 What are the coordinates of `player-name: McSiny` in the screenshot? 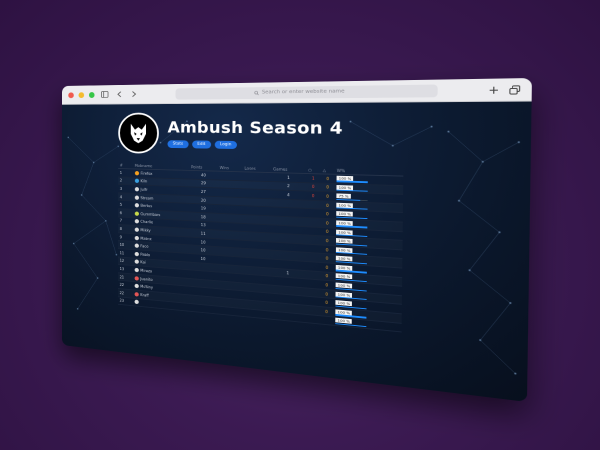 It's located at (146, 287).